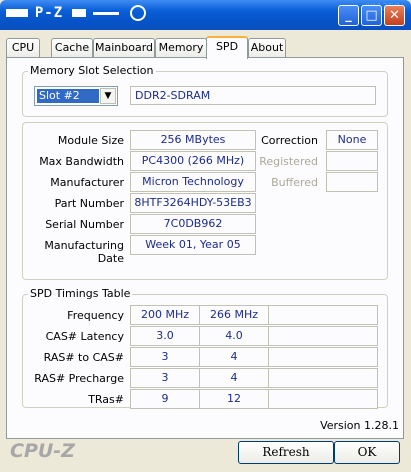 The height and width of the screenshot is (472, 411). What do you see at coordinates (234, 357) in the screenshot?
I see `ras-to-cas-value-2: 4` at bounding box center [234, 357].